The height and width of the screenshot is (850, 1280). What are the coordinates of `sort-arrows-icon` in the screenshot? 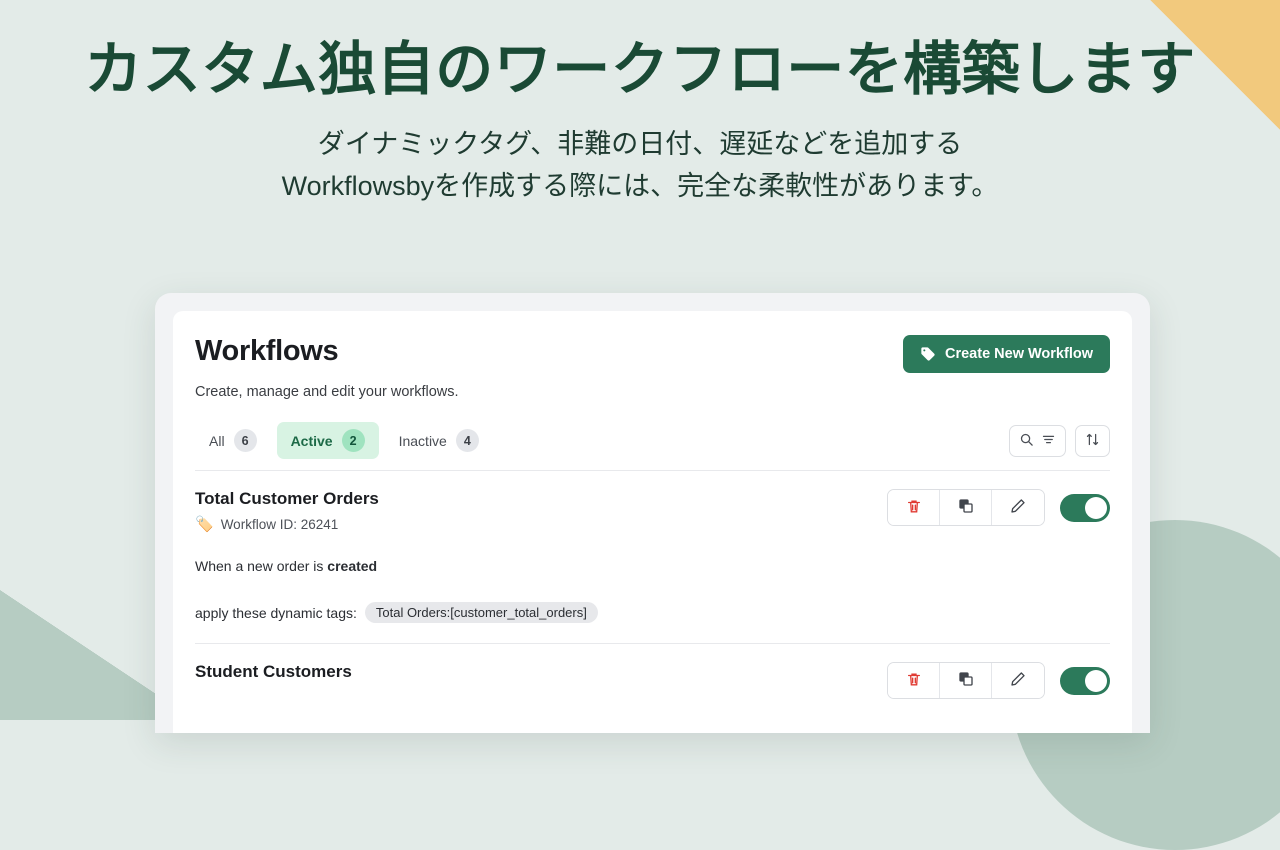 It's located at (1092, 441).